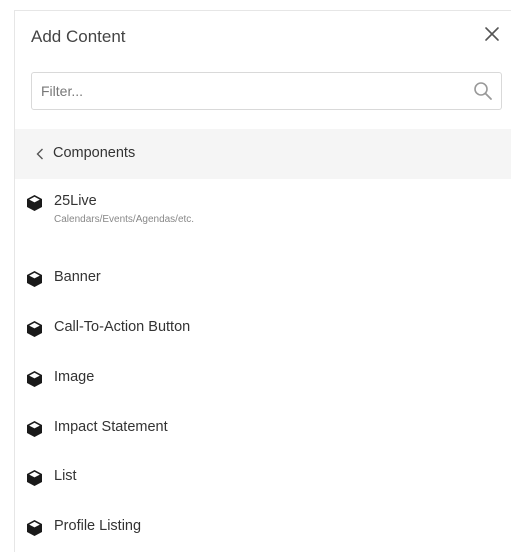  I want to click on item-name: Impact Statement, so click(111, 427).